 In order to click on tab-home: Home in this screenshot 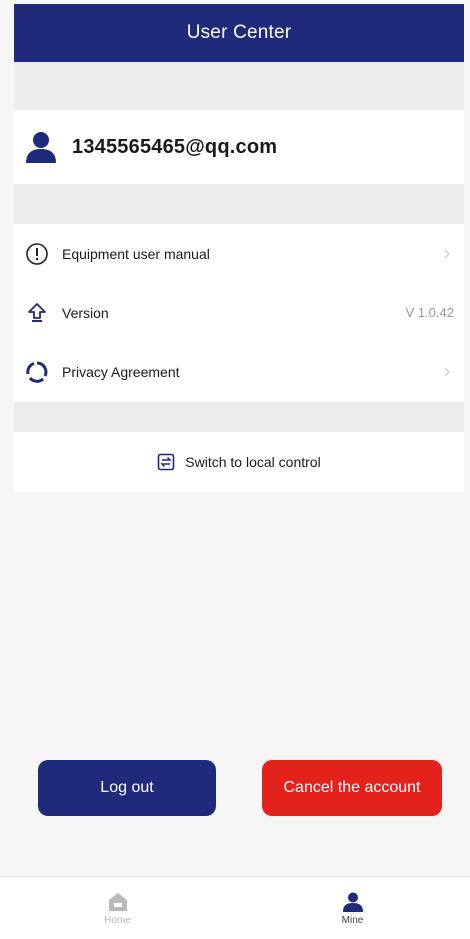, I will do `click(117, 908)`.